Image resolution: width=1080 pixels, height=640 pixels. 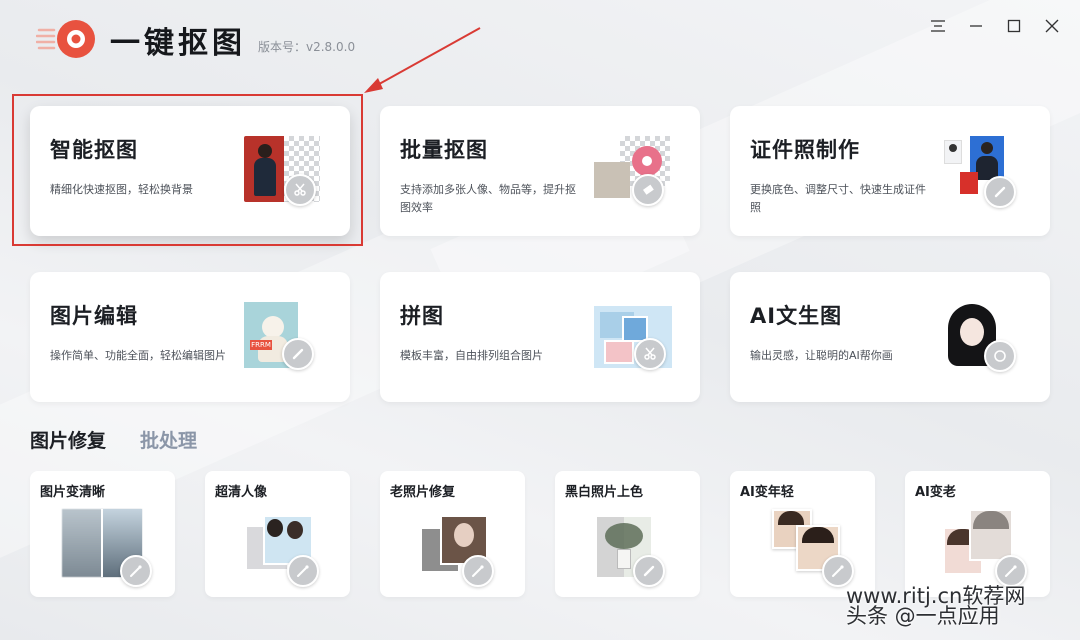 What do you see at coordinates (307, 47) in the screenshot?
I see `version-label: 版本号：v2.8.0.0` at bounding box center [307, 47].